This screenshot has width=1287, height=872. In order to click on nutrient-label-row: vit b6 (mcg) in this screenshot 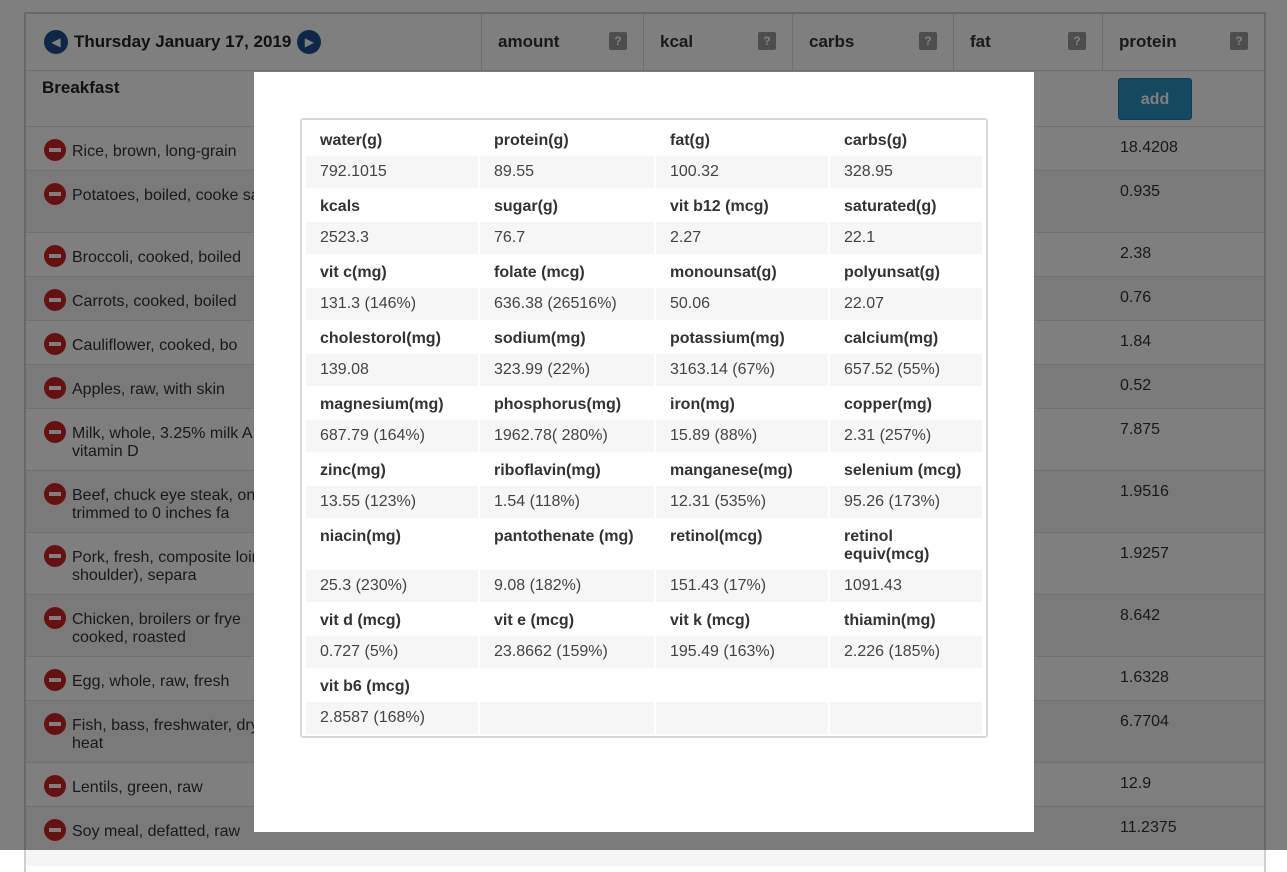, I will do `click(644, 685)`.